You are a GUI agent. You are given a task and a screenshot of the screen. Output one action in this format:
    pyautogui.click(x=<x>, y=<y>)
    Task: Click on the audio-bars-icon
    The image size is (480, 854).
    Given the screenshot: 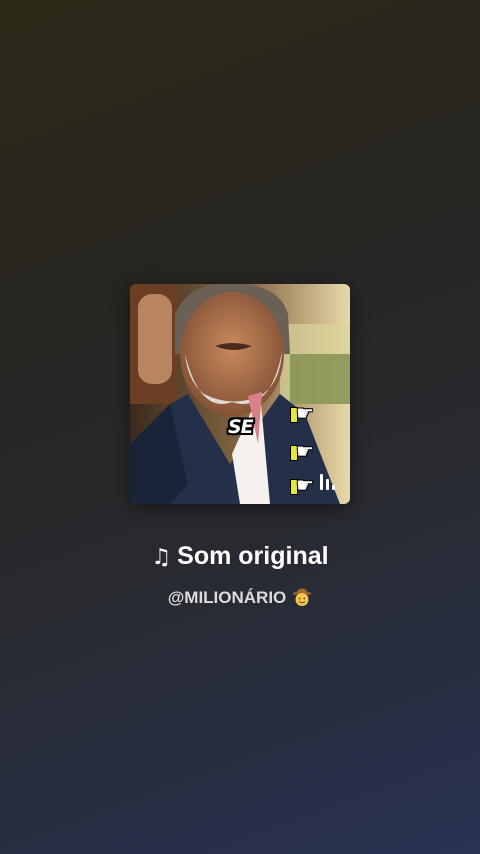 What is the action you would take?
    pyautogui.click(x=330, y=482)
    